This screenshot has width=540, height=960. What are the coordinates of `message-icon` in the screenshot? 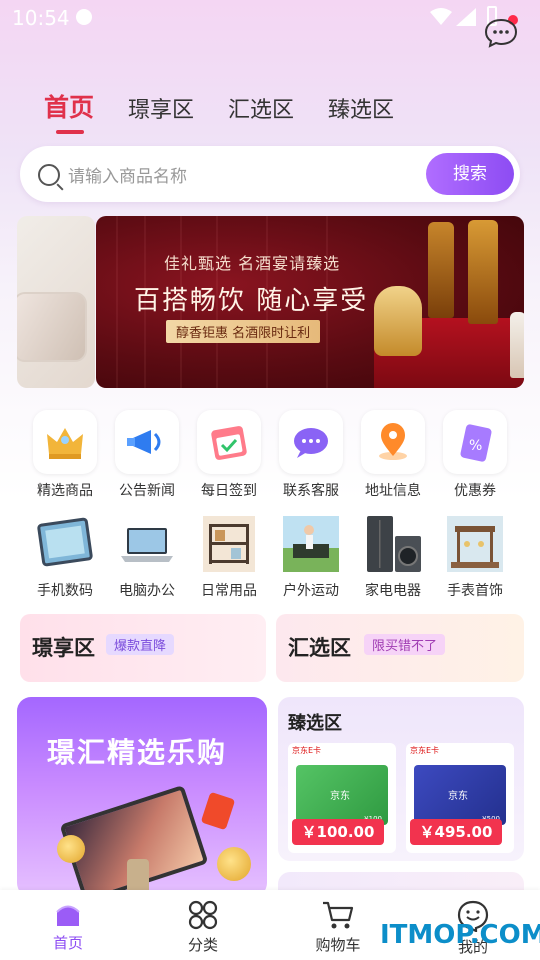 It's located at (501, 33).